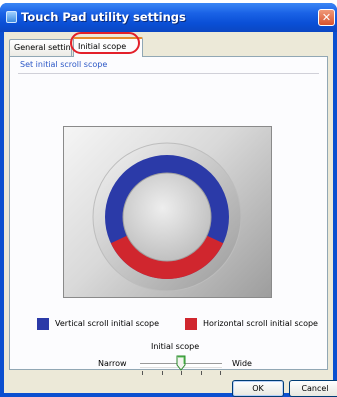 This screenshot has width=337, height=397. What do you see at coordinates (242, 363) in the screenshot?
I see `slider-max-label: Wide` at bounding box center [242, 363].